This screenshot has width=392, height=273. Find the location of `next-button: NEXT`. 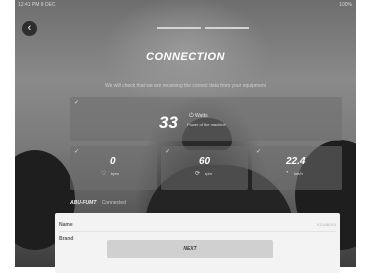

next-button: NEXT is located at coordinates (190, 249).